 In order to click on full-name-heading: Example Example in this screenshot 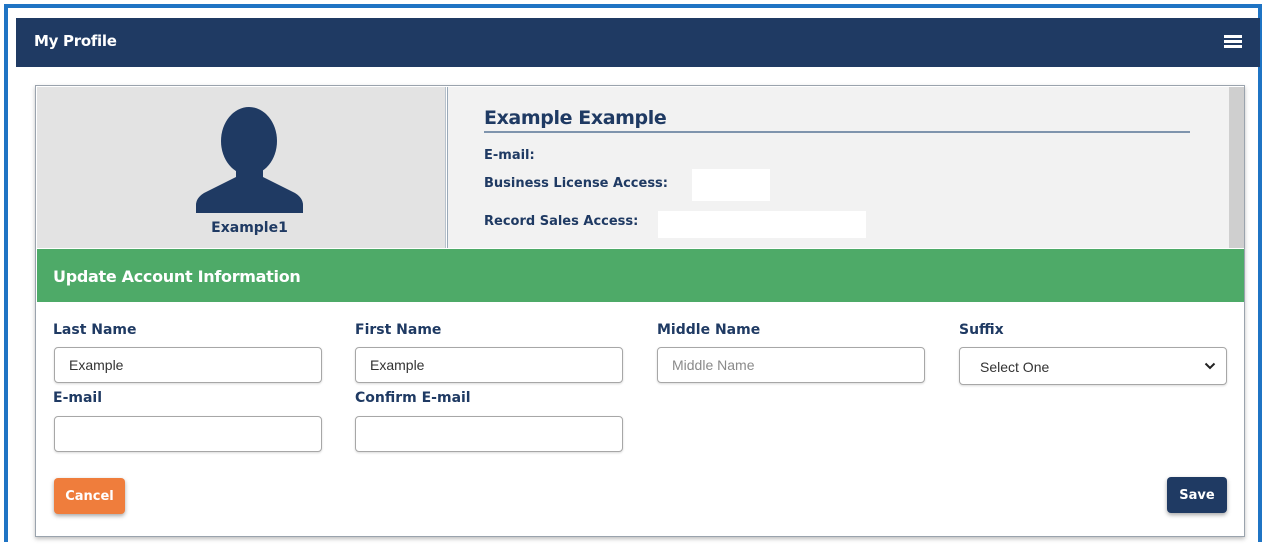, I will do `click(575, 118)`.